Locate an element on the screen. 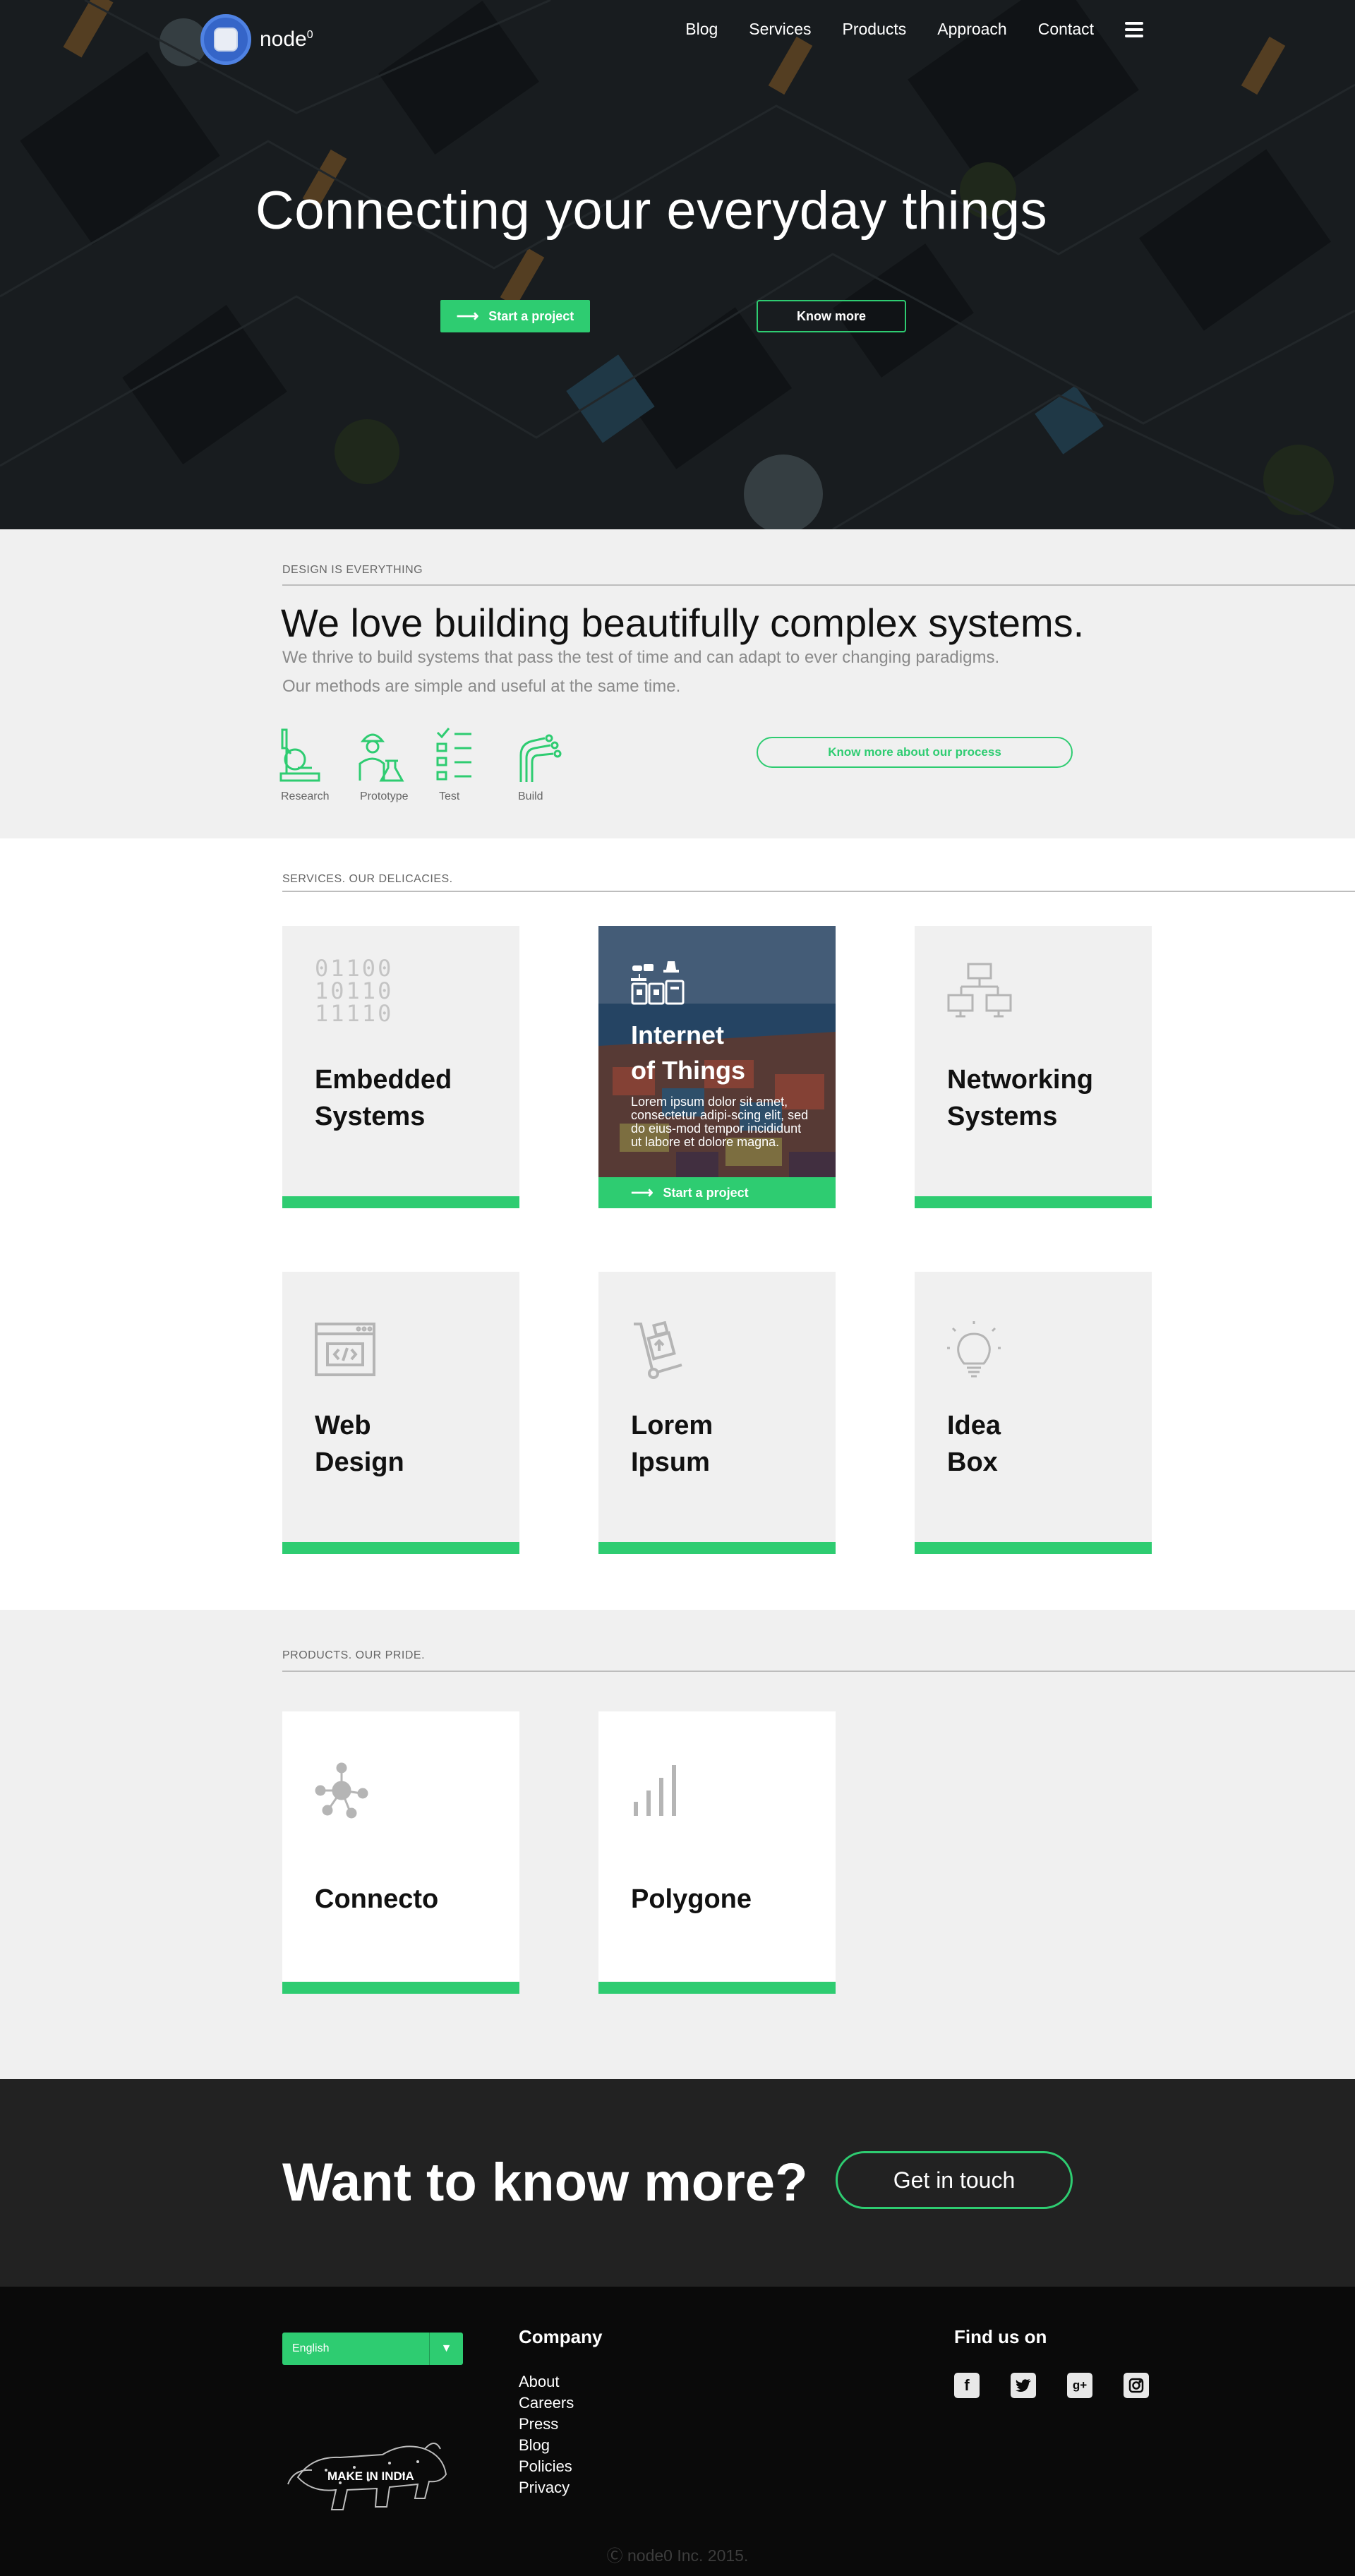 This screenshot has height=2576, width=1355. step-label: Build is located at coordinates (530, 796).